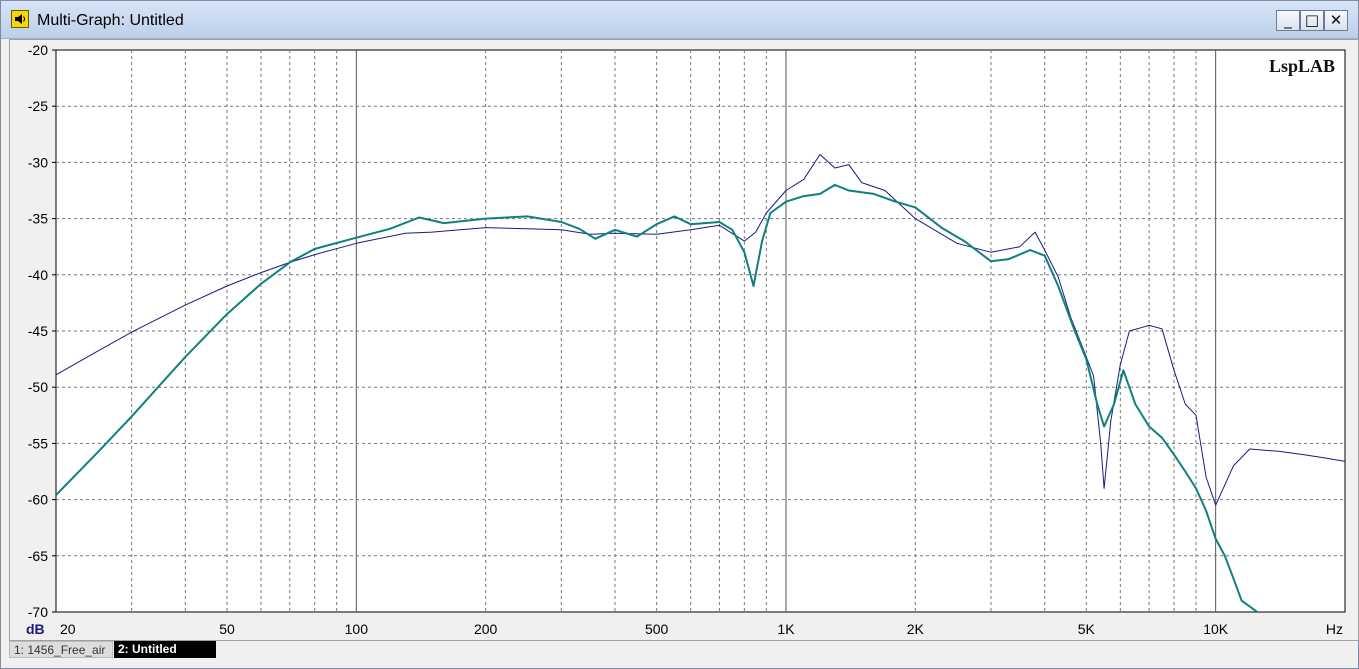  Describe the element at coordinates (38, 443) in the screenshot. I see `y-tick-label: -55` at that location.